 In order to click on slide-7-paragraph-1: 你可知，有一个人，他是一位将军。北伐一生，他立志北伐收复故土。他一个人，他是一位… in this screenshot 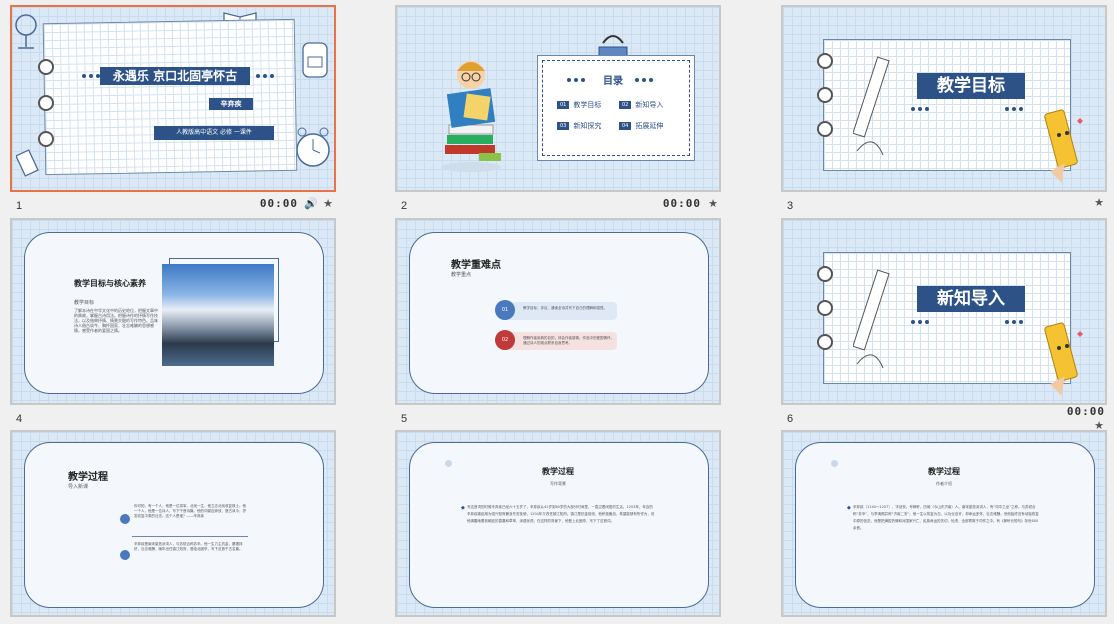, I will do `click(190, 511)`.